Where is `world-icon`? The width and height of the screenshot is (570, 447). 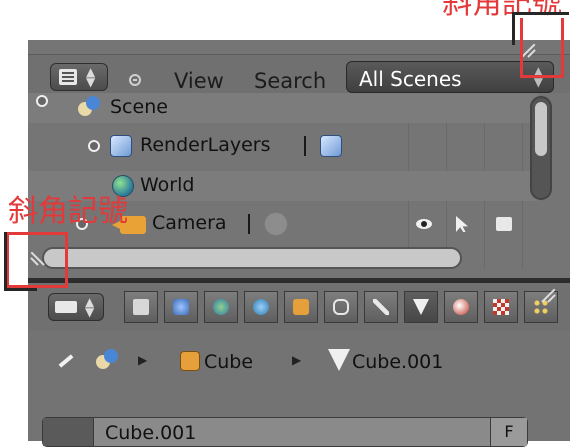
world-icon is located at coordinates (261, 307).